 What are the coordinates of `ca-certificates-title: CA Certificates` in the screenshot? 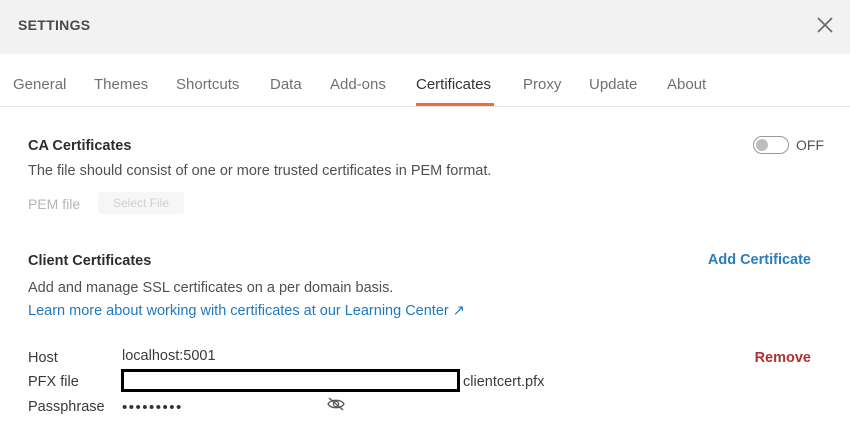 It's located at (80, 146).